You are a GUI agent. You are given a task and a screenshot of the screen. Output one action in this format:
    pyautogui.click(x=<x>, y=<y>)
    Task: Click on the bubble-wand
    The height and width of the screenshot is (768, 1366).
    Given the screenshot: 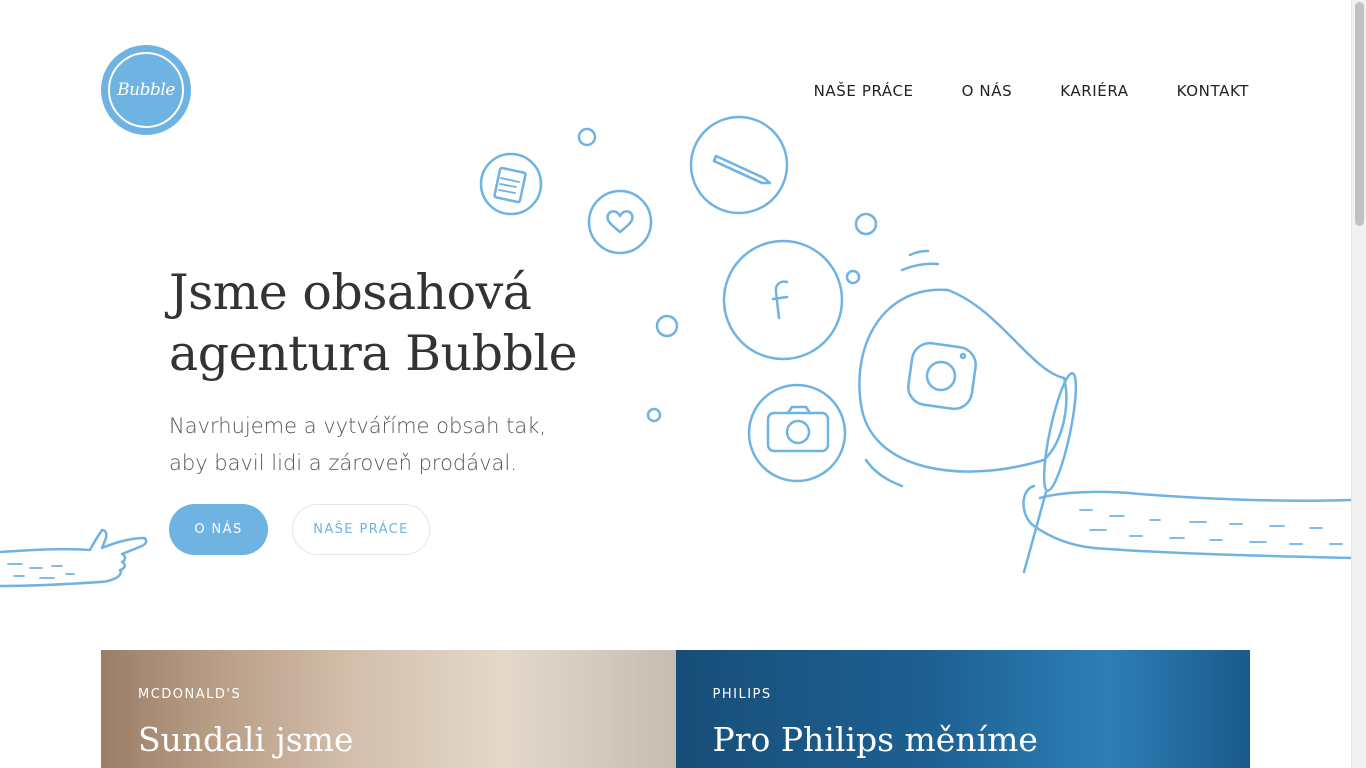 What is the action you would take?
    pyautogui.click(x=1187, y=473)
    